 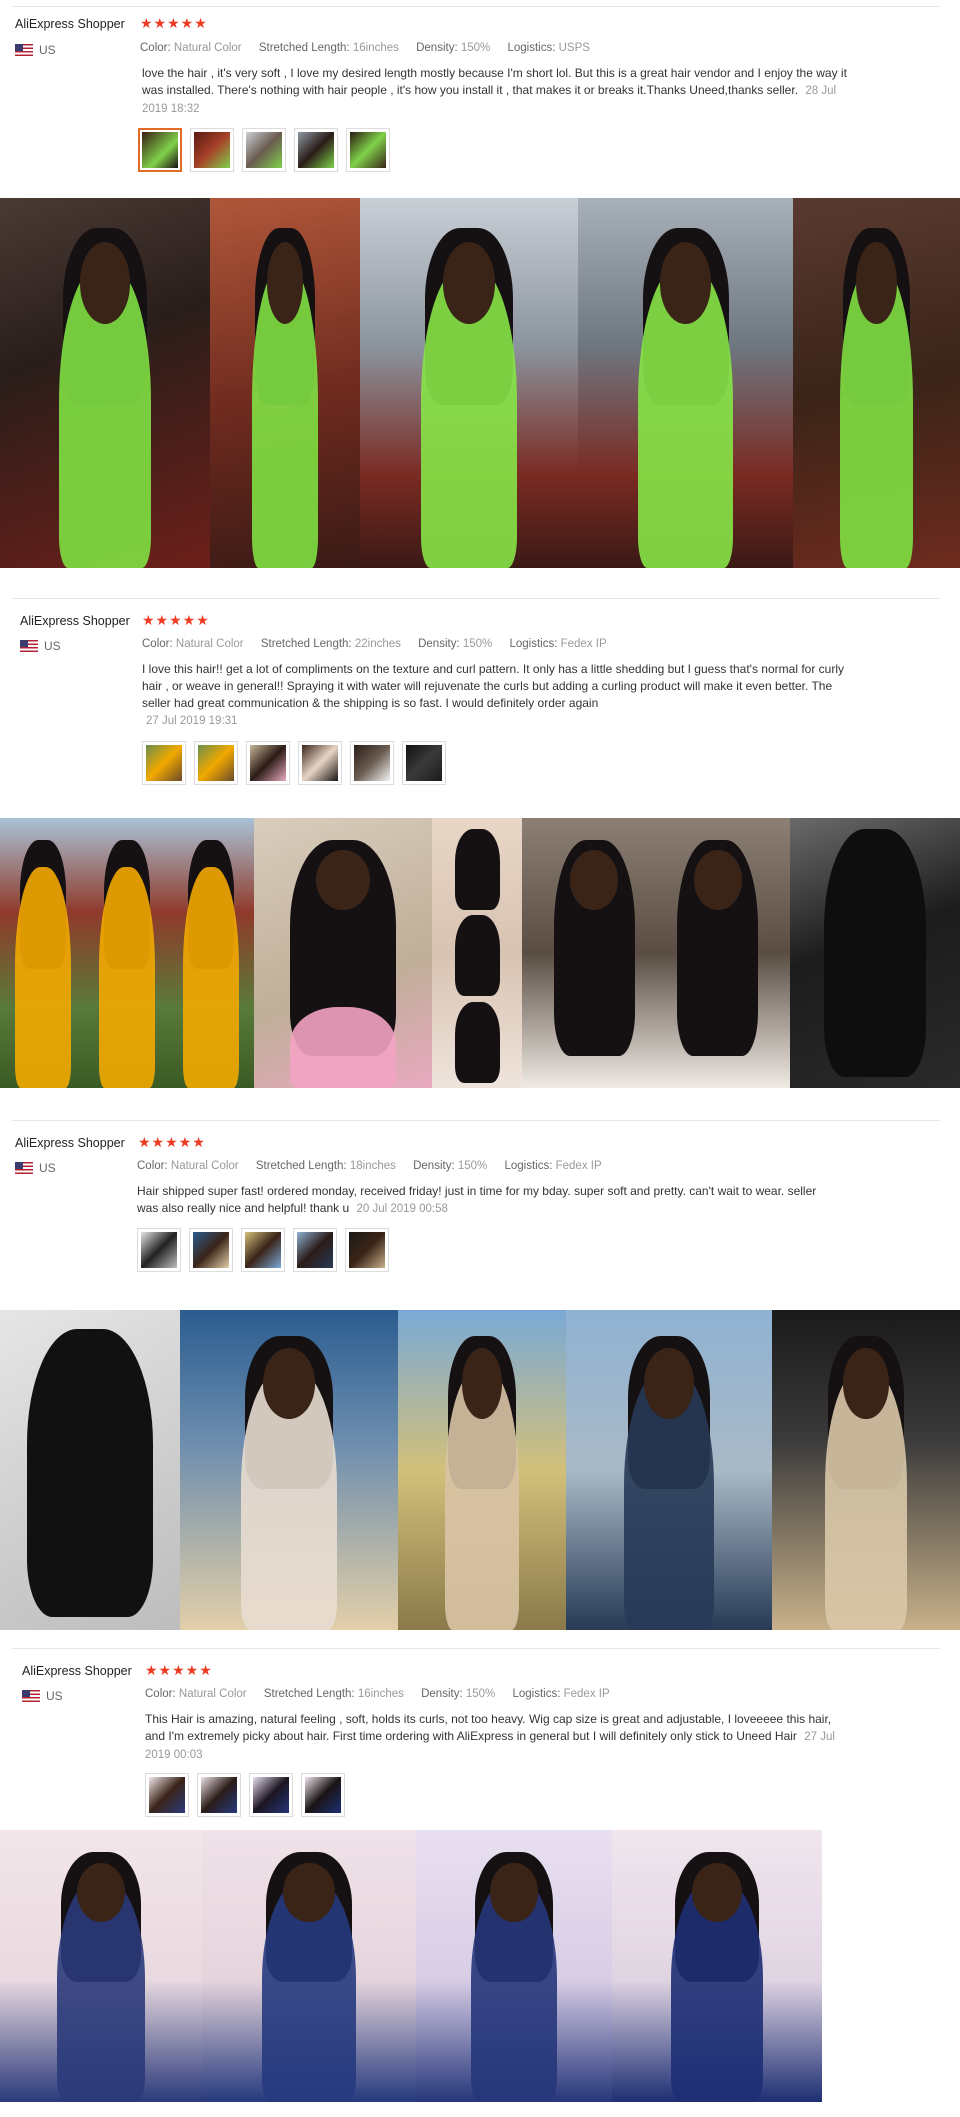 What do you see at coordinates (402, 1209) in the screenshot?
I see `review-date: 20 Jul 2019 00:58` at bounding box center [402, 1209].